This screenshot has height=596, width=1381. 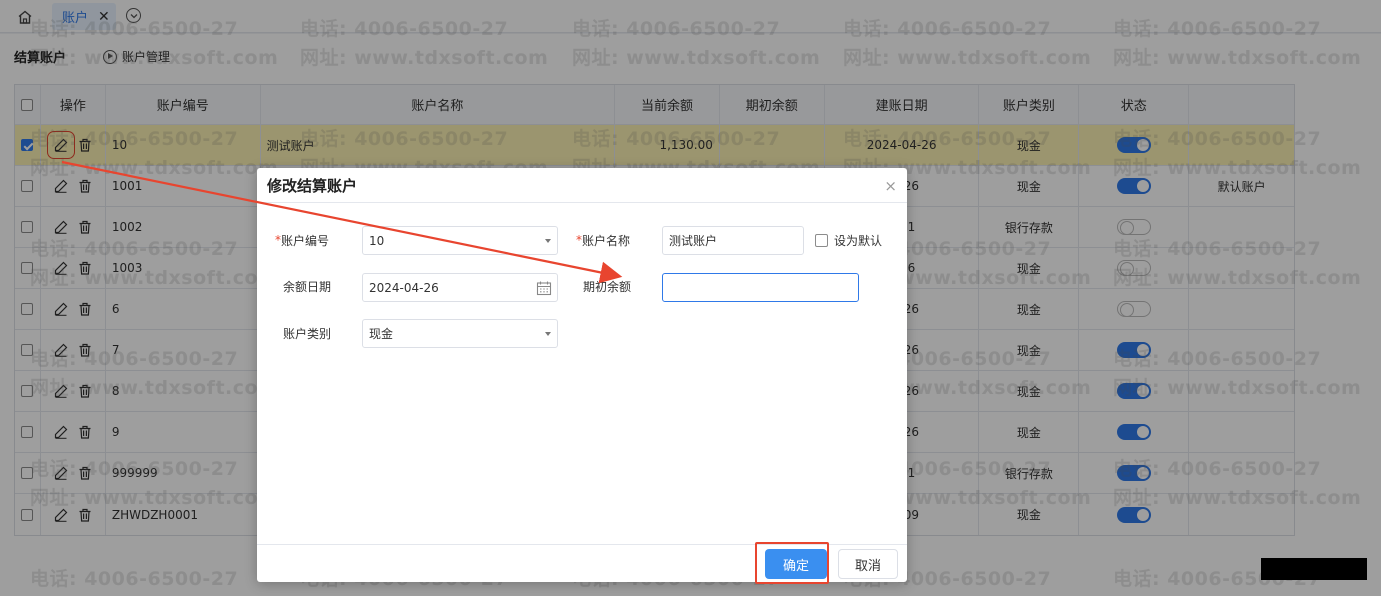 What do you see at coordinates (603, 240) in the screenshot?
I see `account-name-label: * 账户名称` at bounding box center [603, 240].